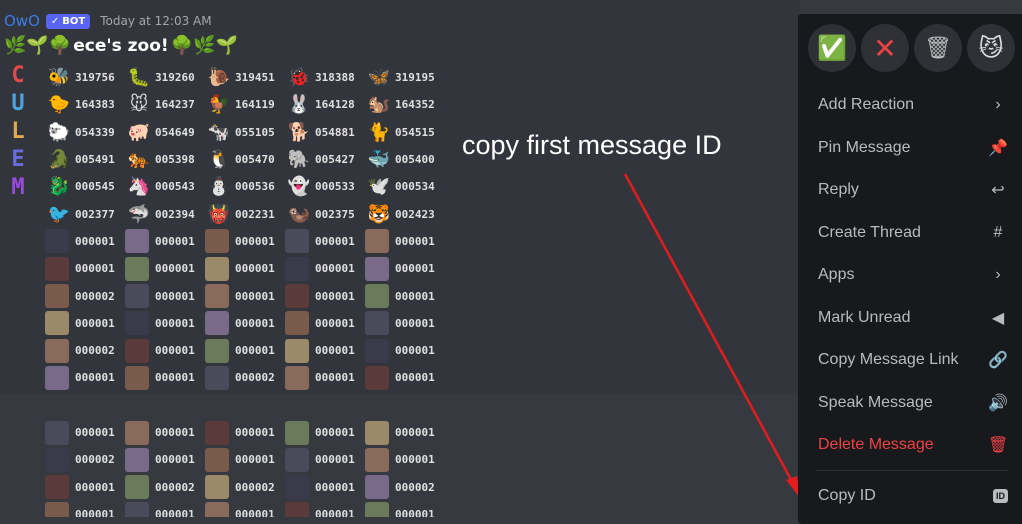  I want to click on check-mark-react-icon: ✅, so click(832, 48).